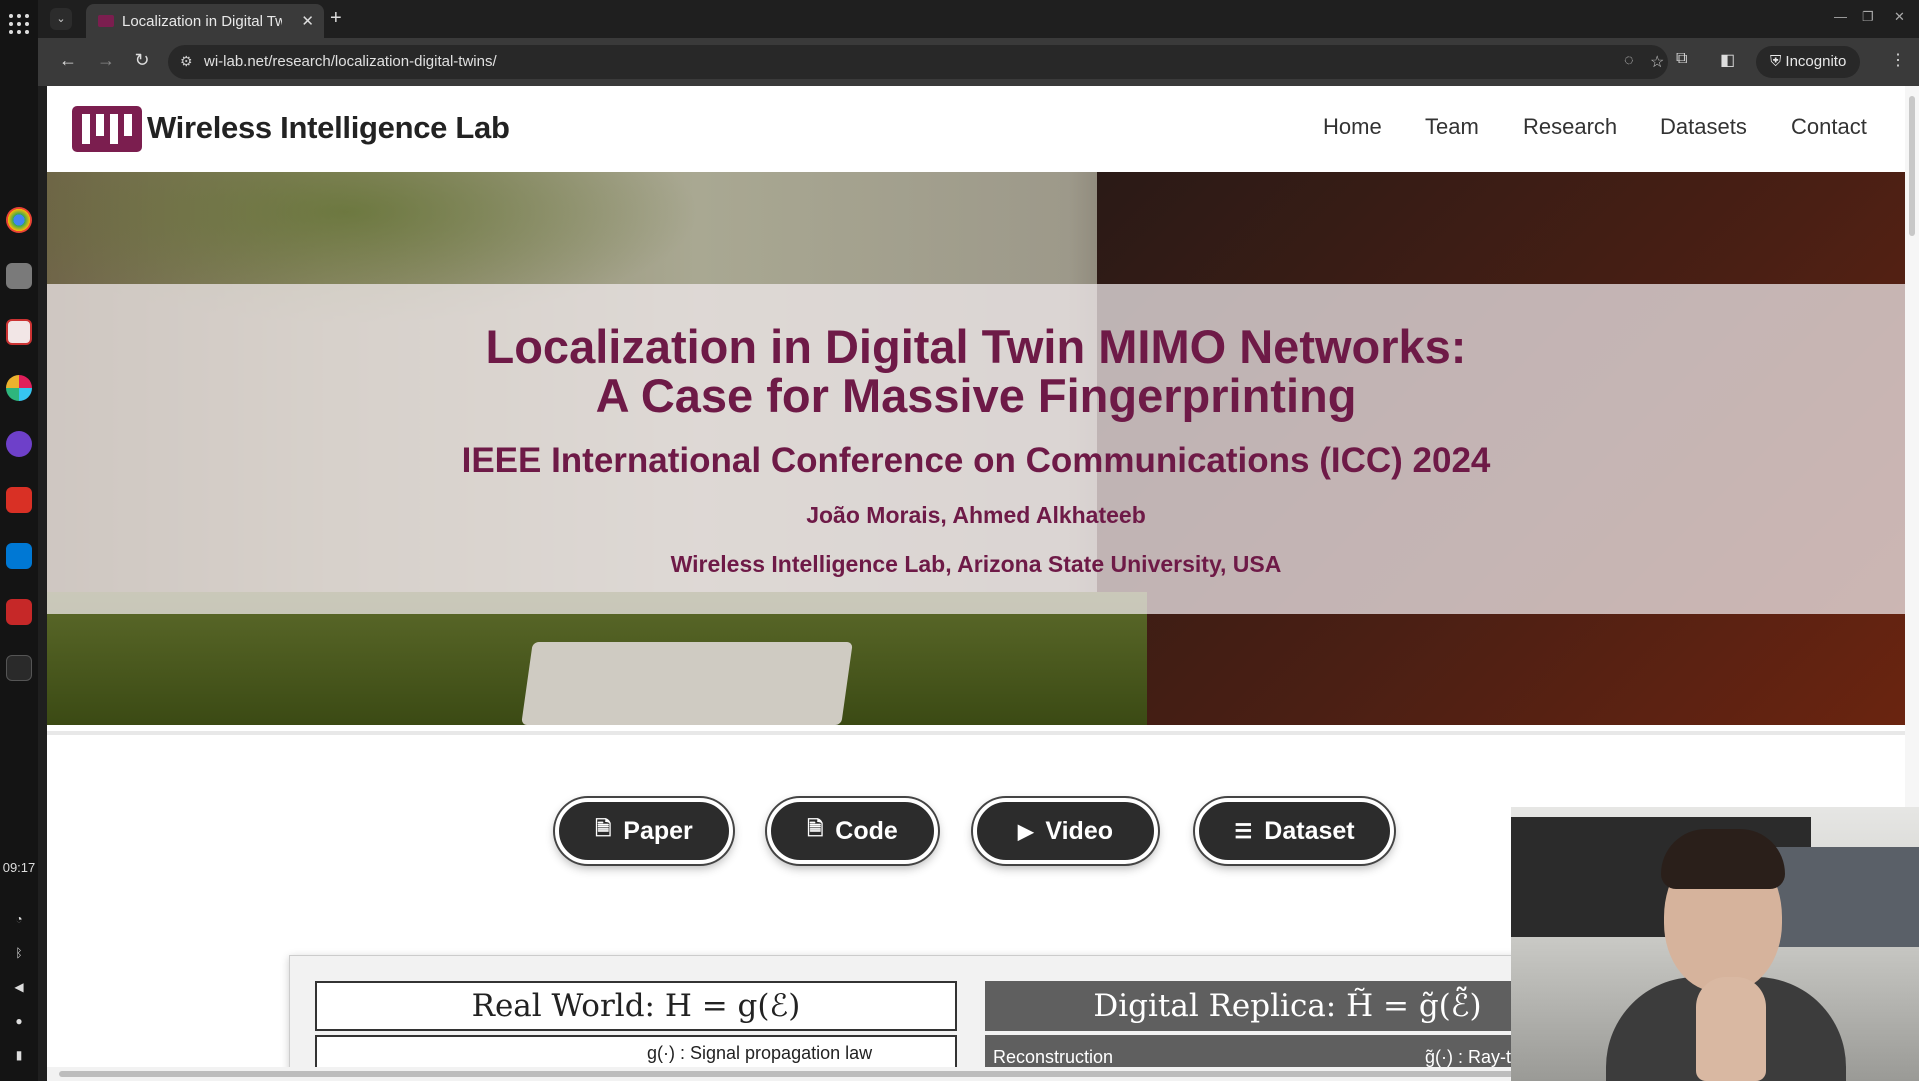 The image size is (1919, 1081). I want to click on dataset-button: ☰ Dataset, so click(1294, 831).